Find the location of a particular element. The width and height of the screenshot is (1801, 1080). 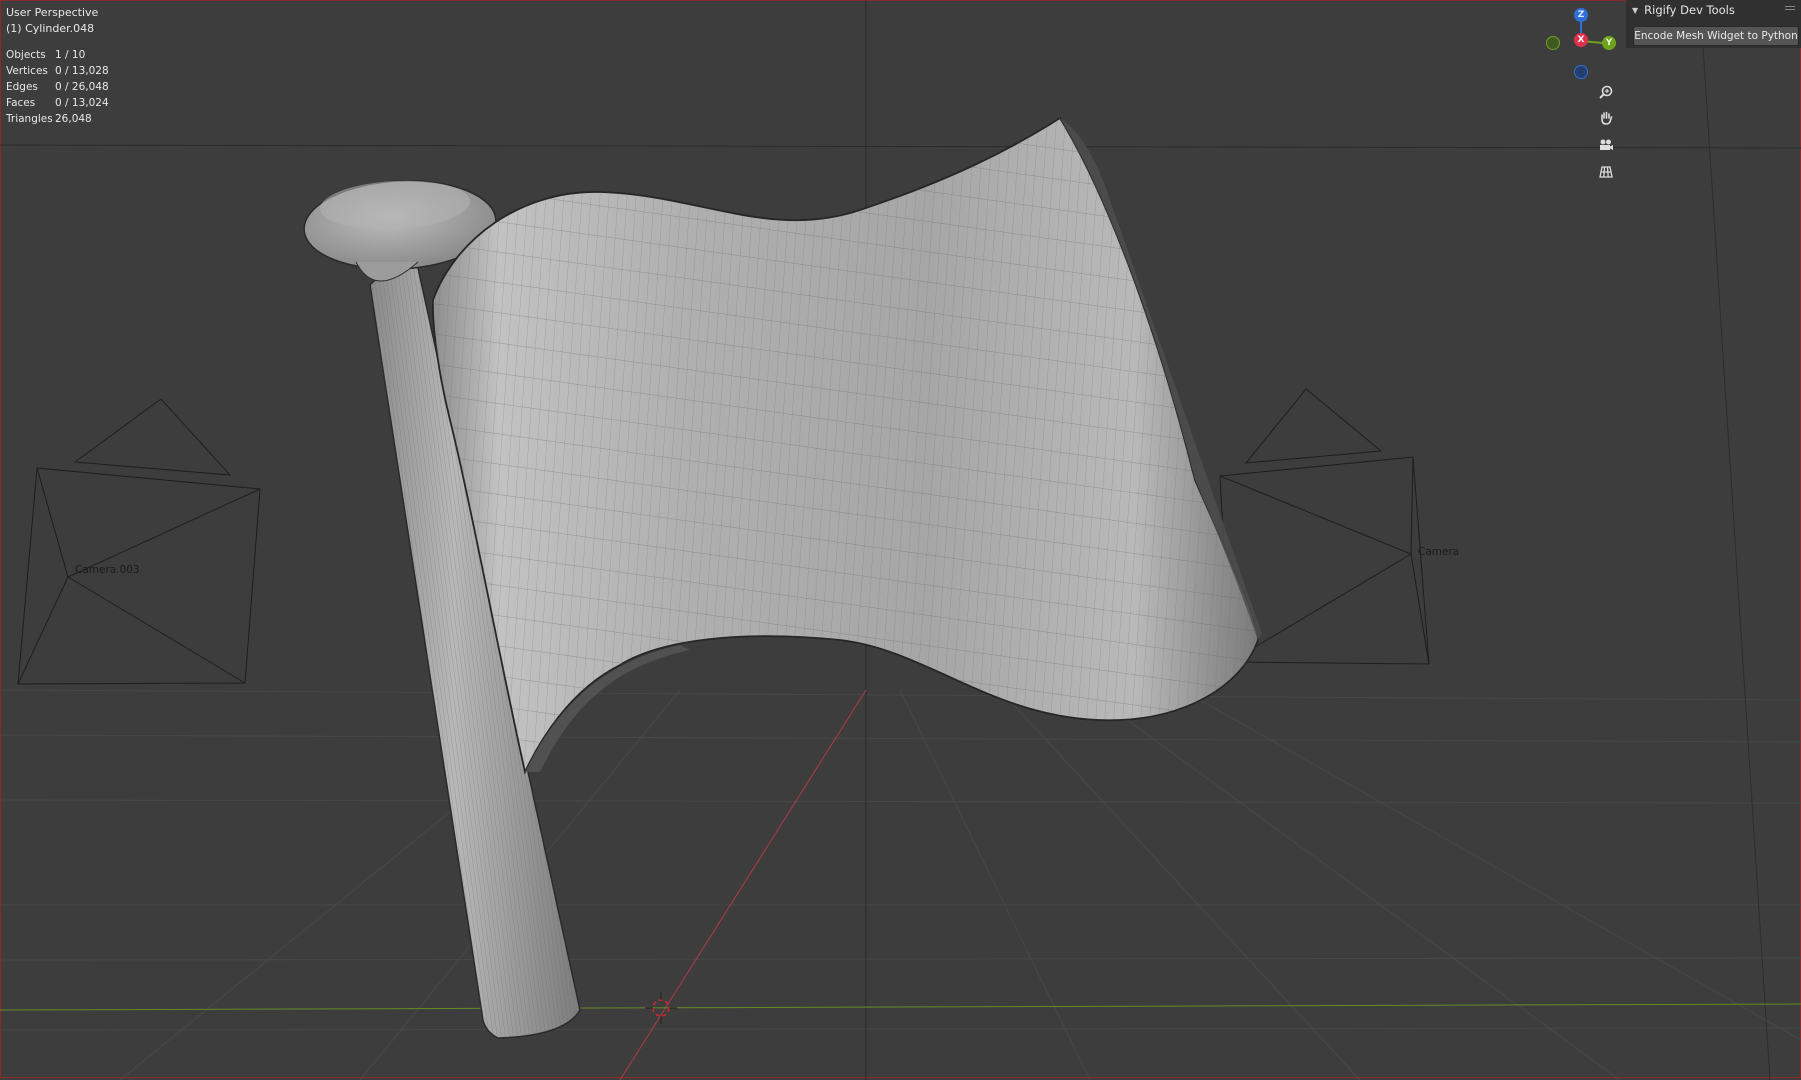

panel-header: ▼ Rigify Dev Tools is located at coordinates (1683, 10).